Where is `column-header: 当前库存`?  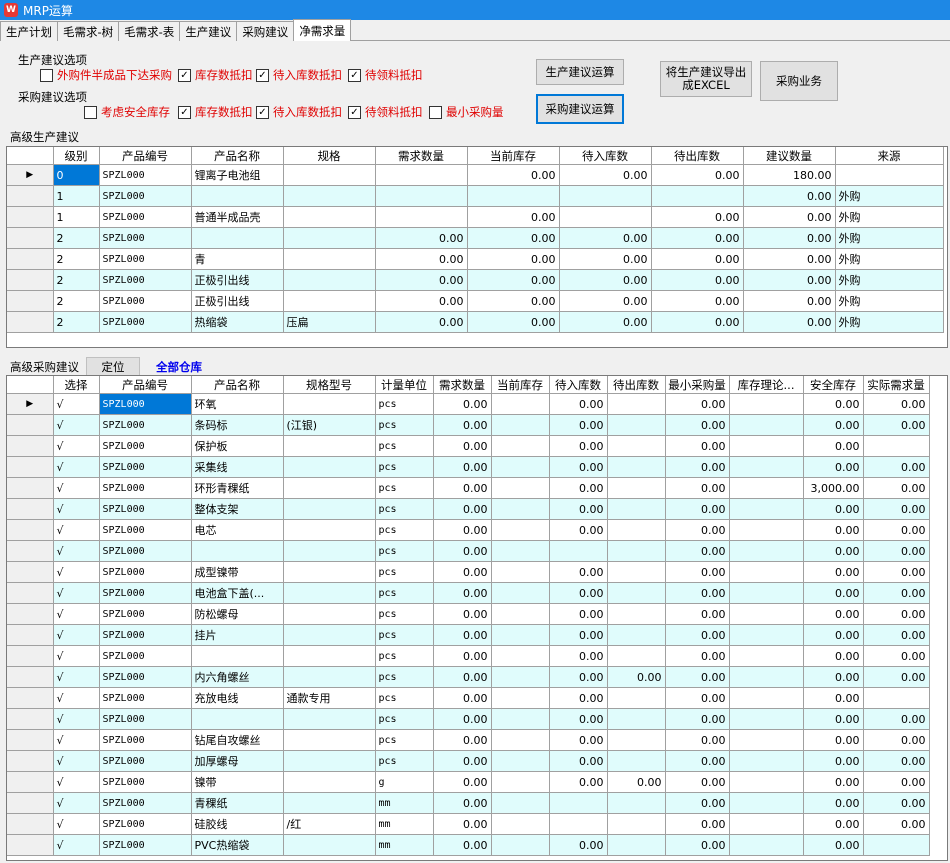
column-header: 当前库存 is located at coordinates (513, 156).